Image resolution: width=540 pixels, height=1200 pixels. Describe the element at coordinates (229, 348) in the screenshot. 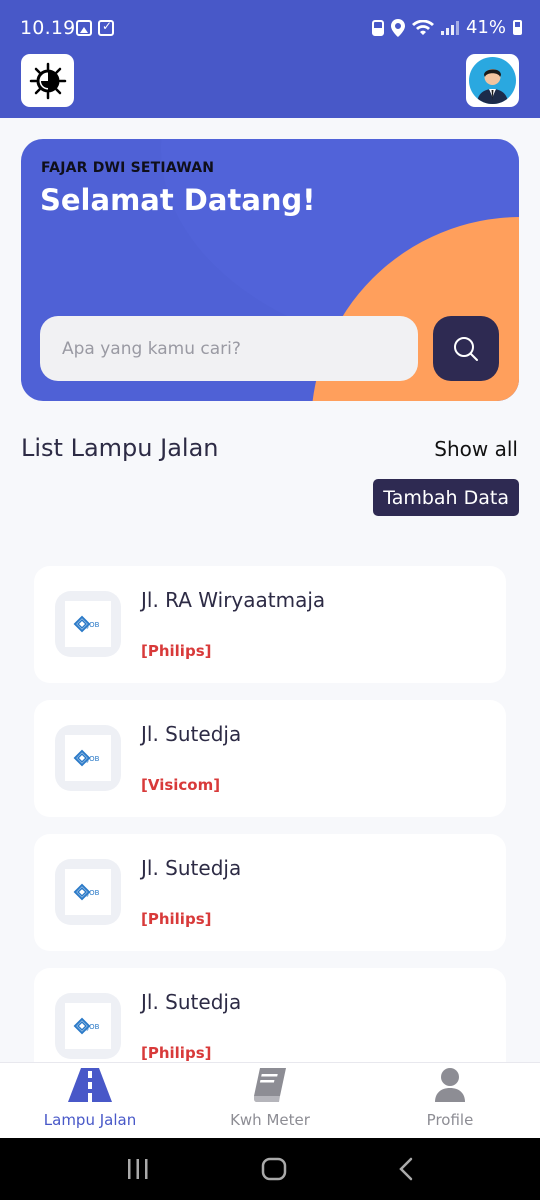

I see `search-input` at that location.